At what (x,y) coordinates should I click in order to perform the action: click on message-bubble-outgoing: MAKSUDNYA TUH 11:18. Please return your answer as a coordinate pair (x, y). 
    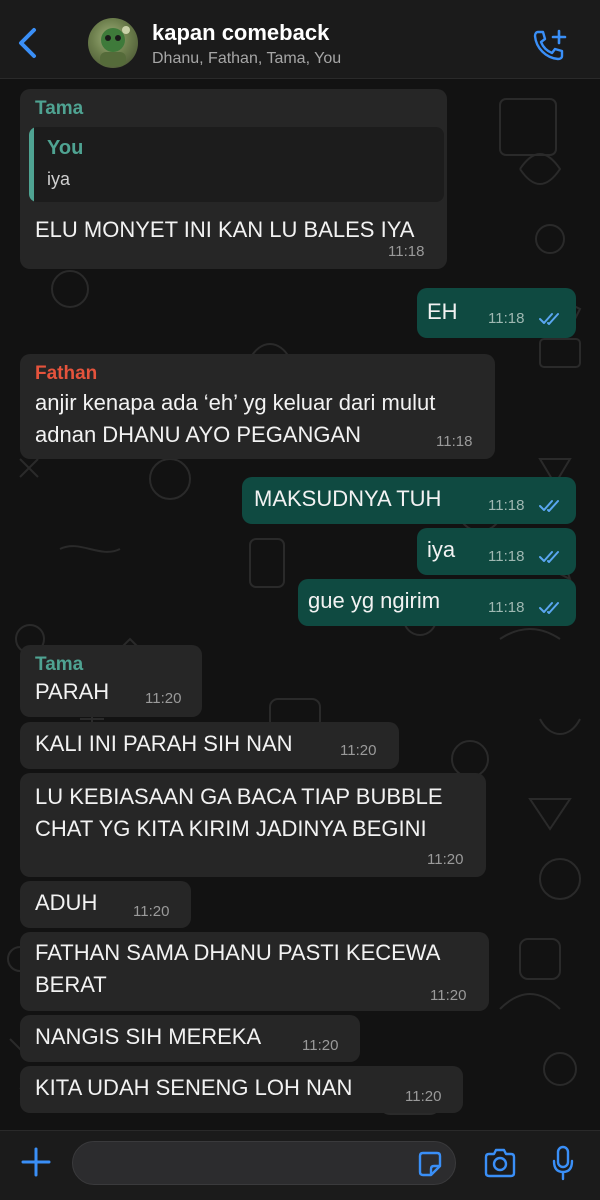
    Looking at the image, I should click on (409, 500).